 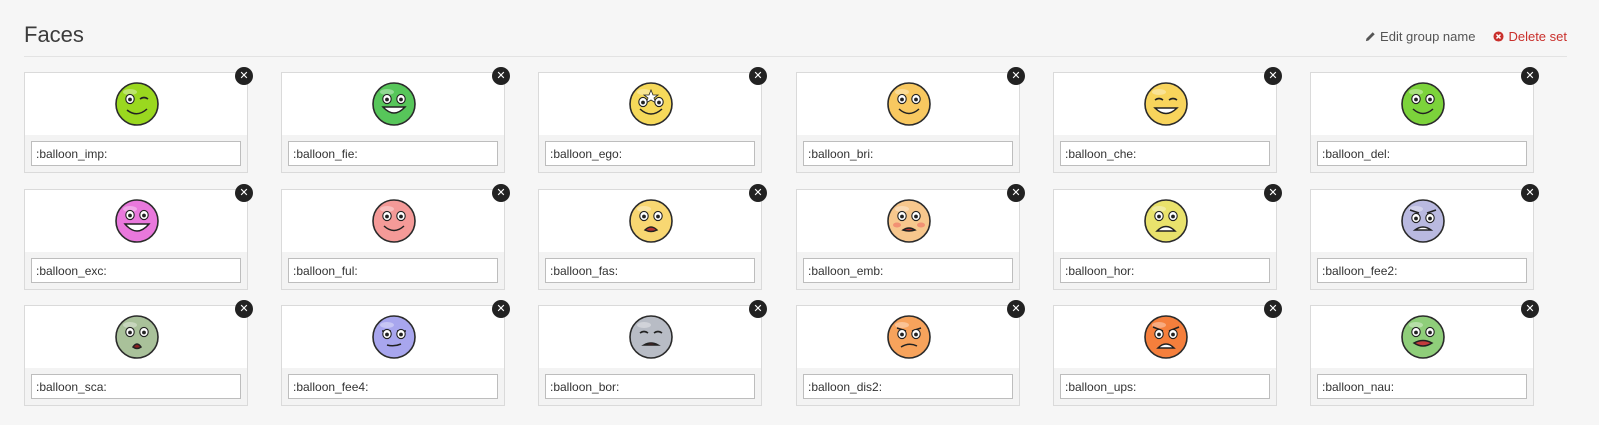 I want to click on delete-set-link: Delete set, so click(x=1530, y=36).